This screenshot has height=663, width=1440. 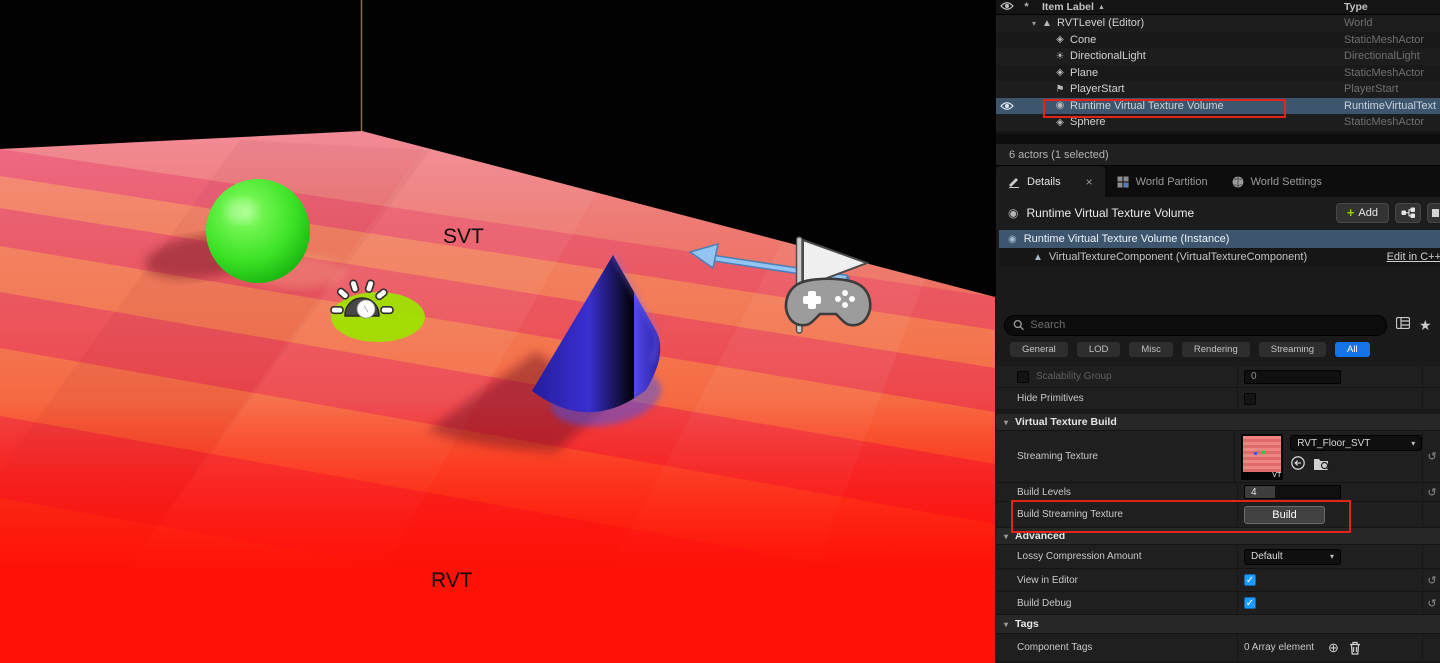 What do you see at coordinates (1218, 72) in the screenshot?
I see `outliner-row-plane: ◈ Plane StaticMeshActor` at bounding box center [1218, 72].